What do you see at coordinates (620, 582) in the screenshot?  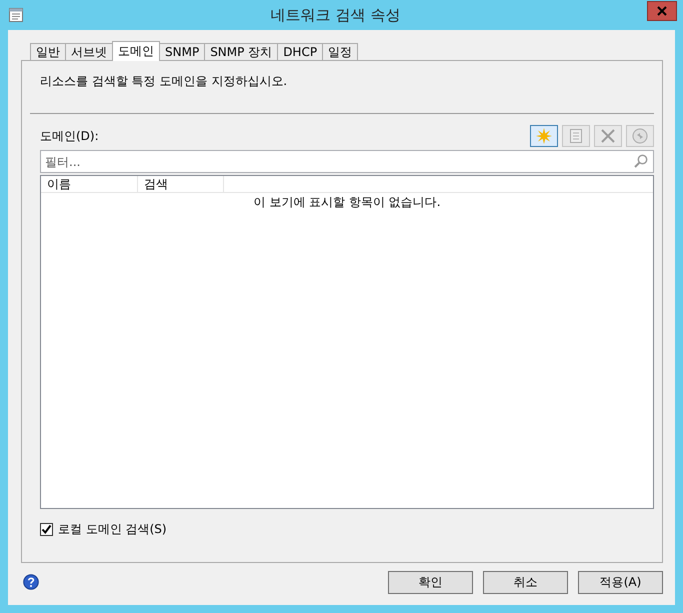 I see `dialog-button: 적용(A)` at bounding box center [620, 582].